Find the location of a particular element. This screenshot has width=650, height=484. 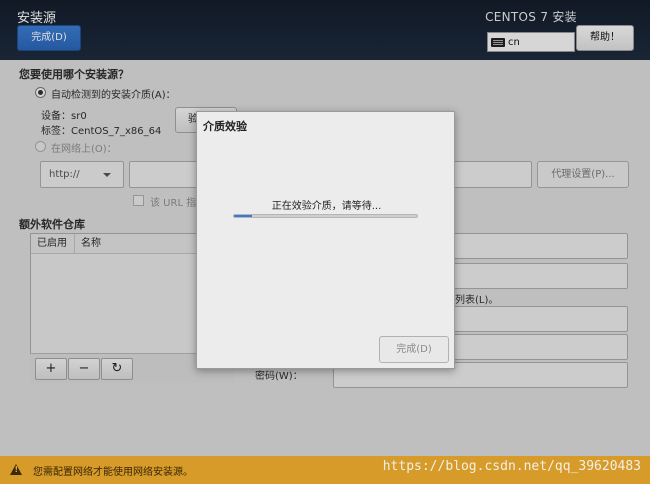

watermark: https://blog.csdn.net/qq_39620483 is located at coordinates (511, 466).